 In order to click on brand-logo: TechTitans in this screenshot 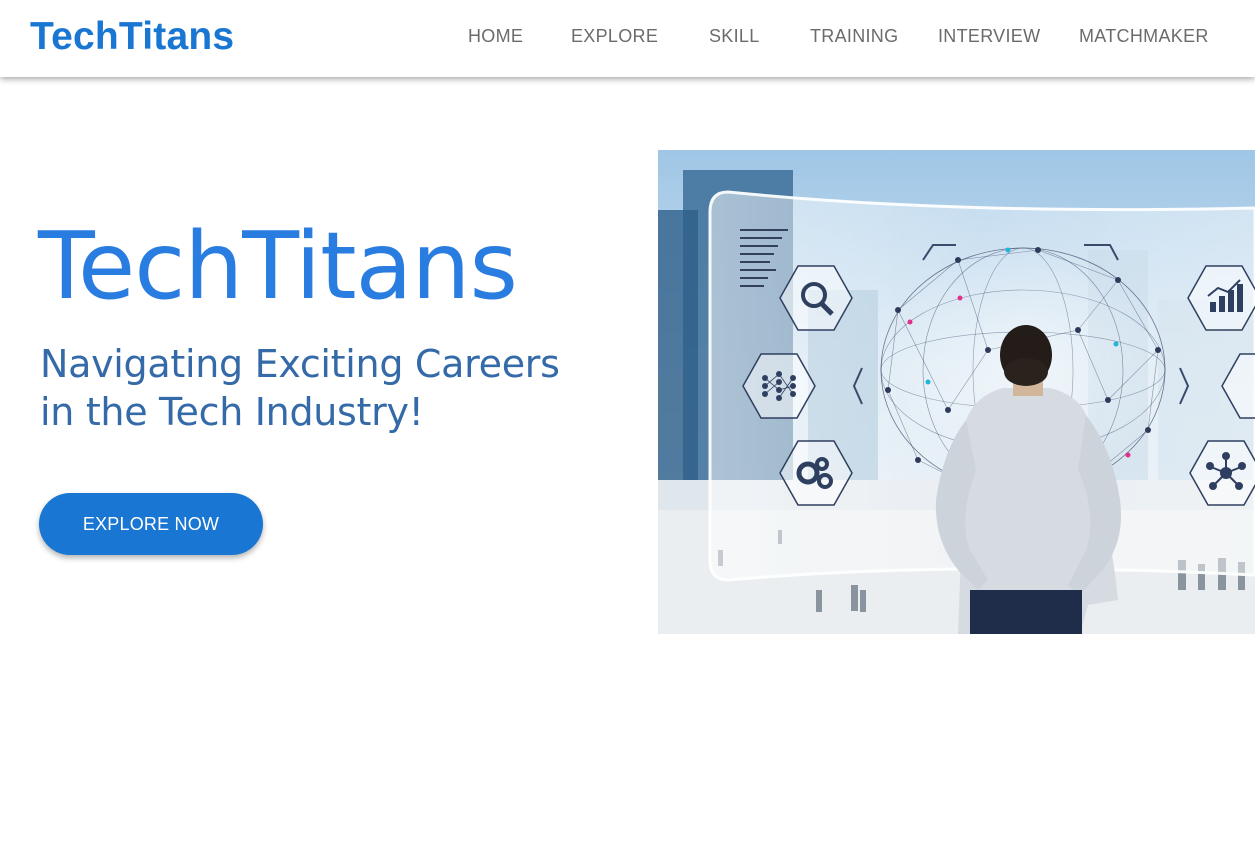, I will do `click(132, 37)`.